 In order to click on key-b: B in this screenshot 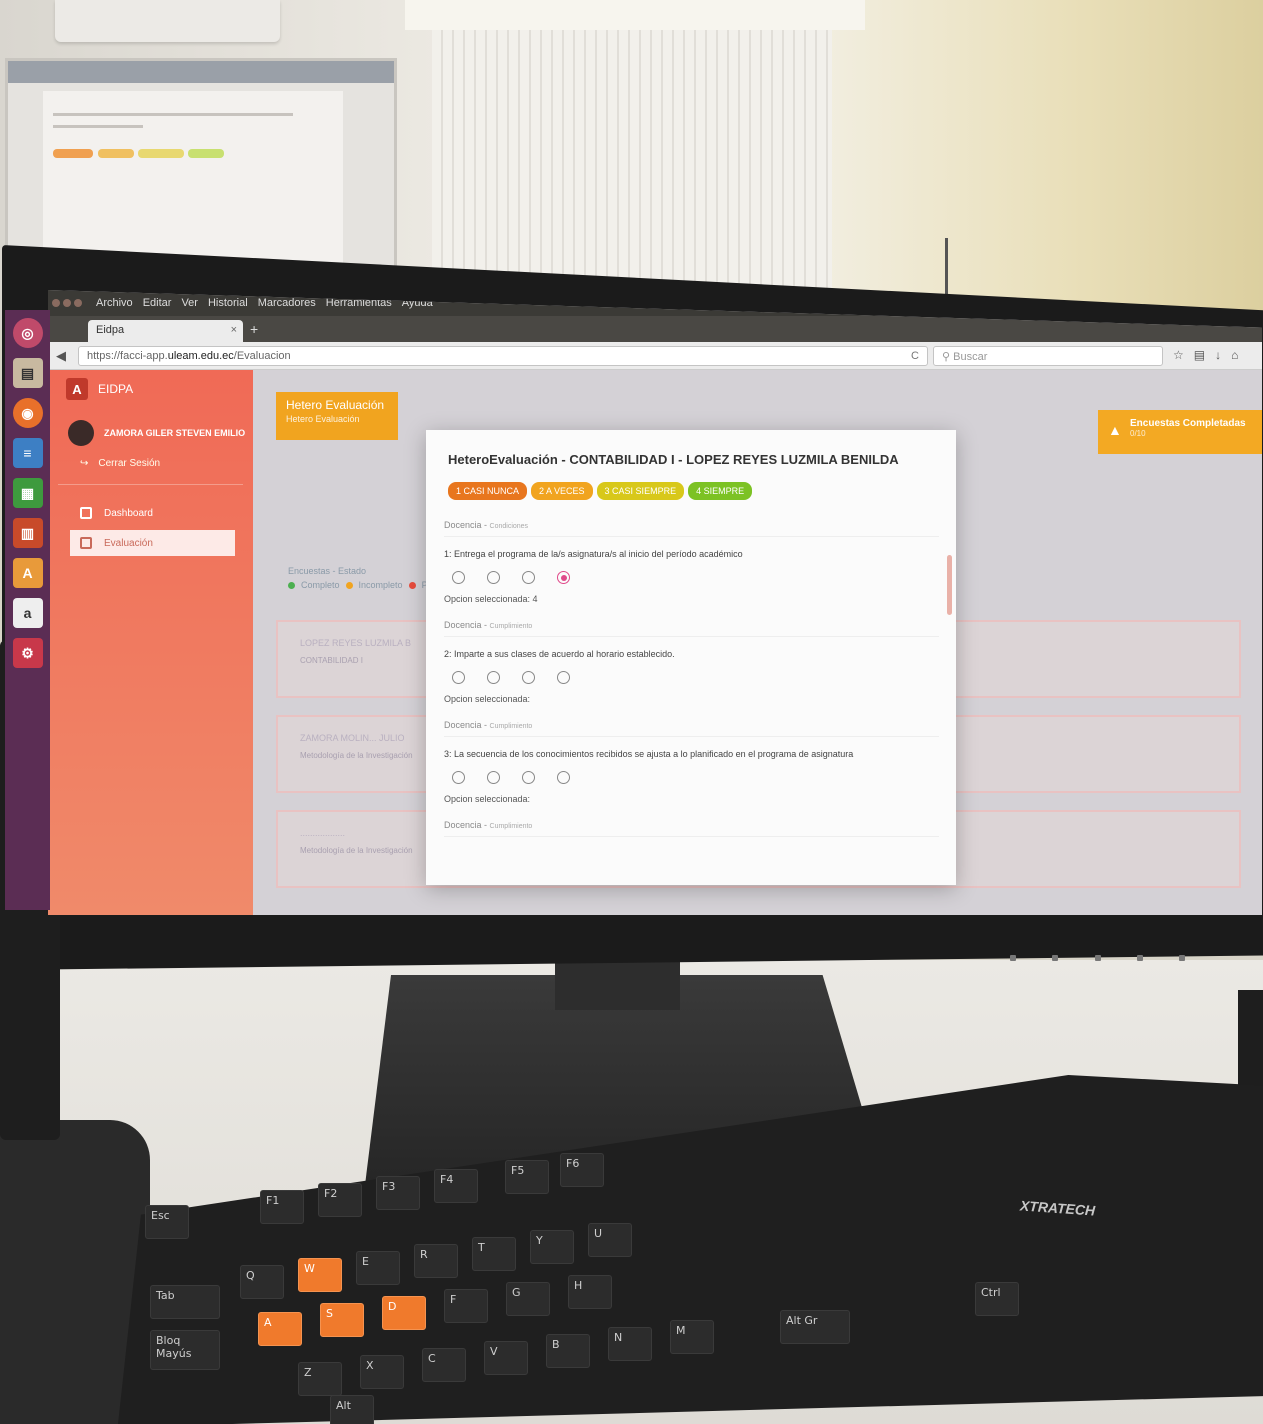, I will do `click(568, 1351)`.